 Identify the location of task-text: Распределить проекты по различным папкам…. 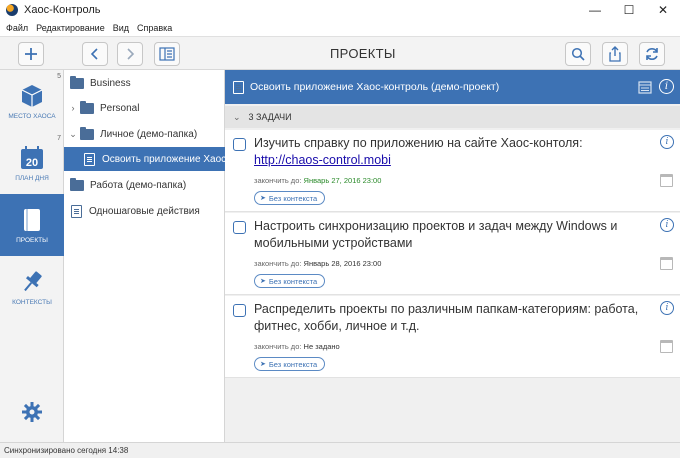
(446, 317).